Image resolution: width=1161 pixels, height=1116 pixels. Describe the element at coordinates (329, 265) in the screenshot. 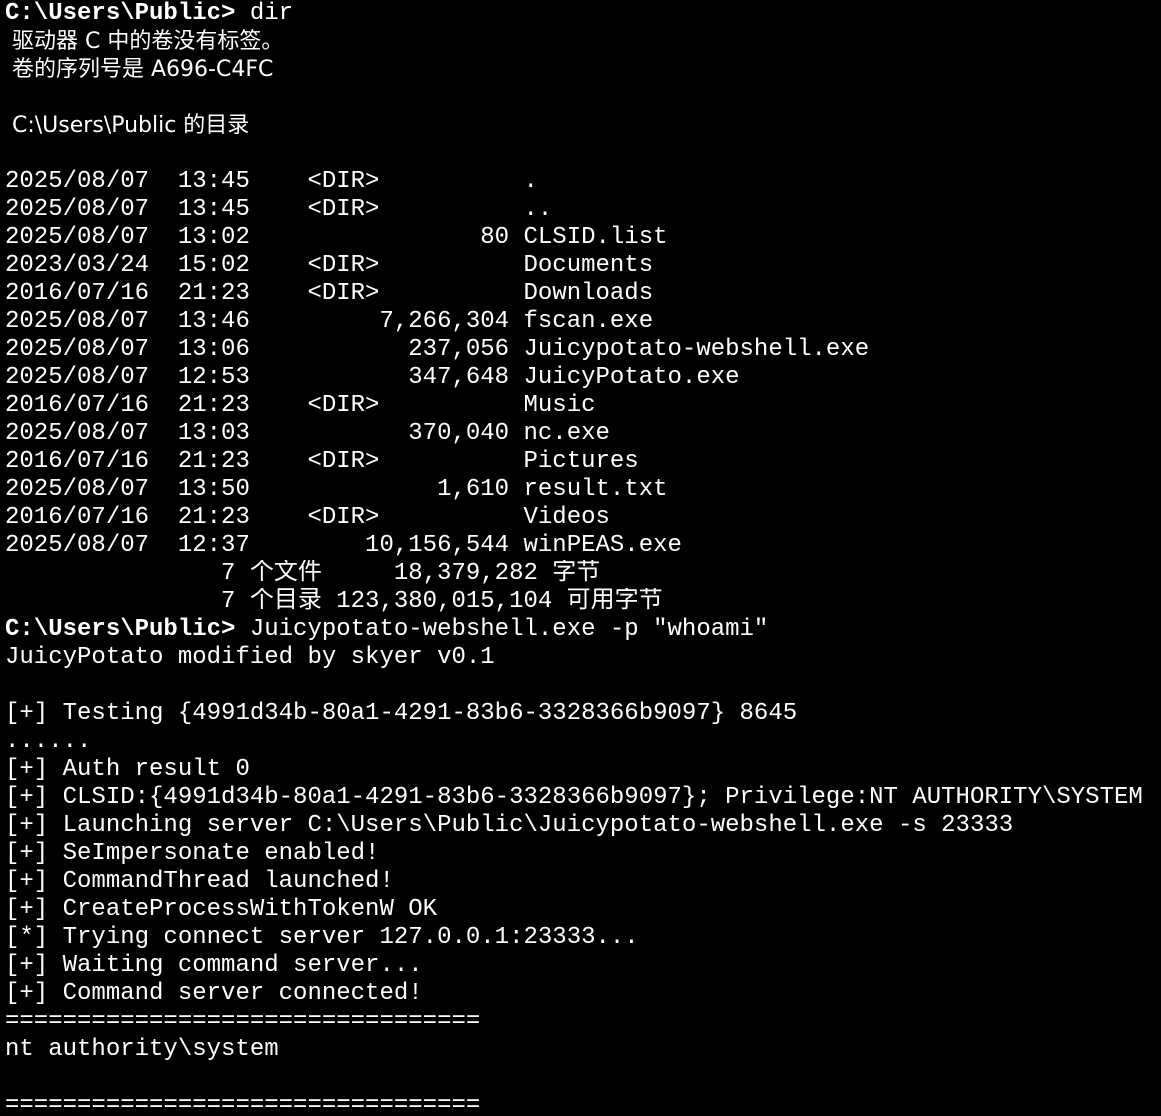

I see `dir-listing-row: 2023/03/24 15:02 <DIR> Documents` at that location.